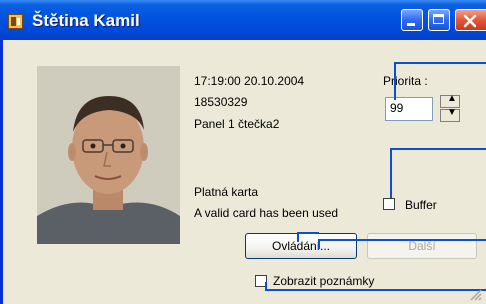 The width and height of the screenshot is (486, 304). I want to click on close-button, so click(470, 20).